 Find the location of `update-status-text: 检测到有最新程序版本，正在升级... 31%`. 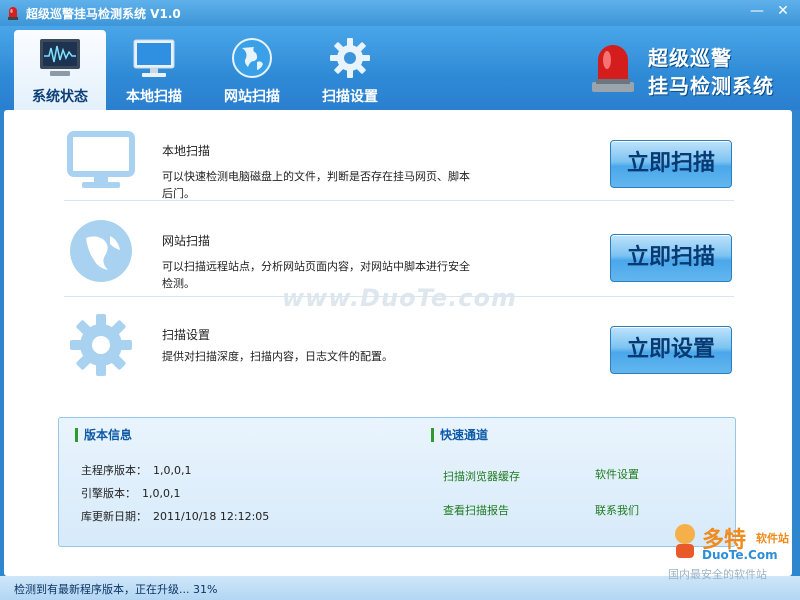

update-status-text: 检测到有最新程序版本，正在升级... 31% is located at coordinates (116, 589).